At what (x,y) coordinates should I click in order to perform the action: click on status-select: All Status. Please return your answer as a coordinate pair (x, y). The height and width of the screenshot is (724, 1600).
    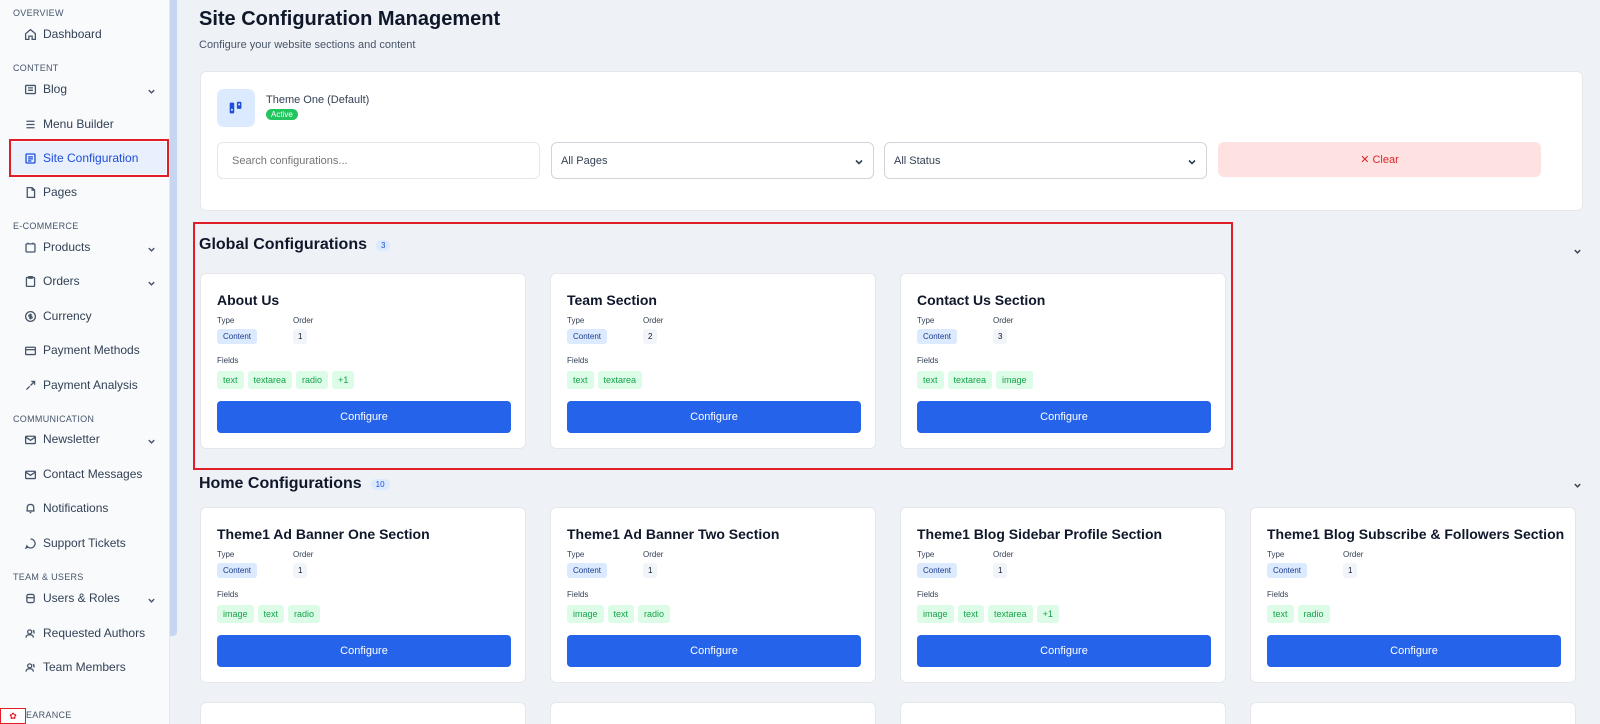
    Looking at the image, I should click on (1045, 160).